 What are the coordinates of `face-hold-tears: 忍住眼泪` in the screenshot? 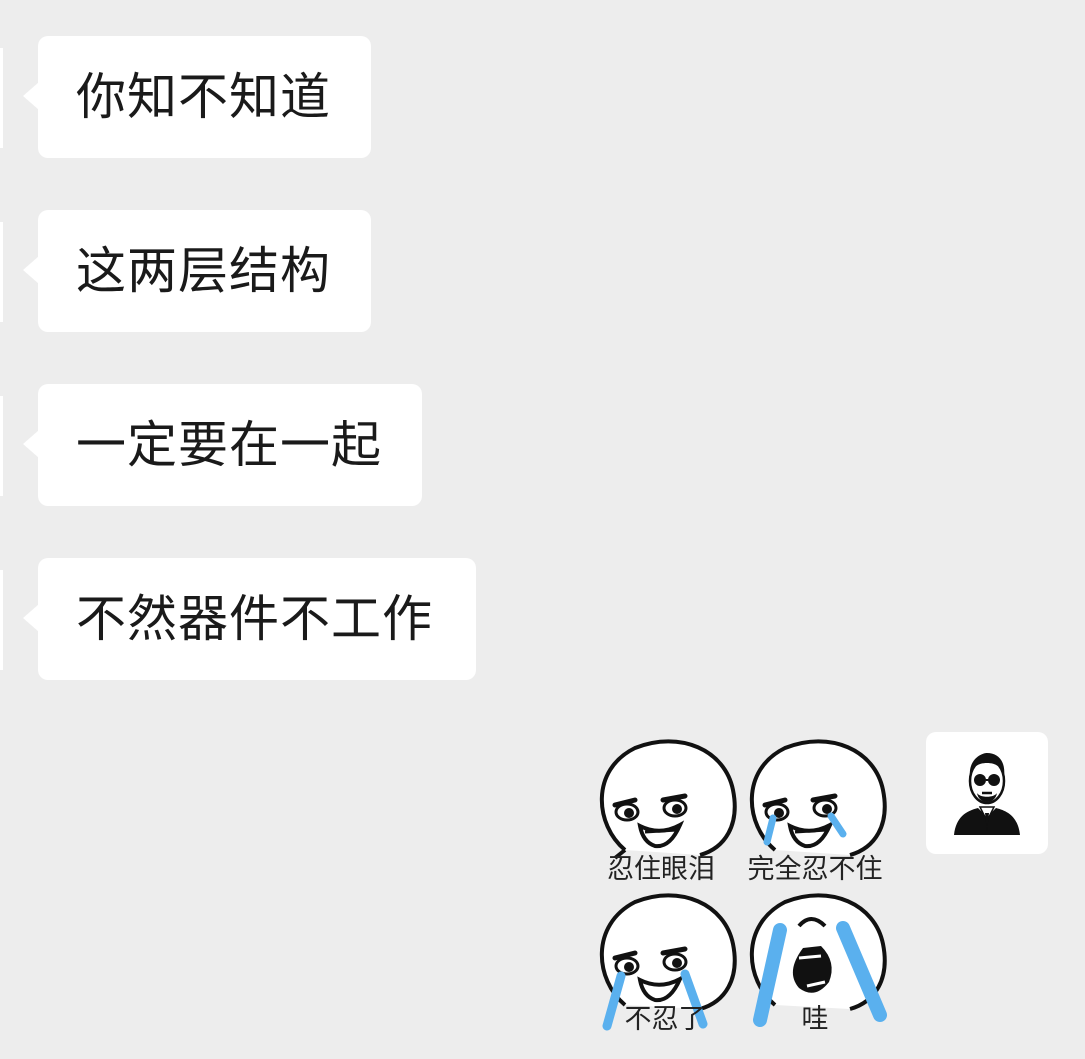 It's located at (668, 812).